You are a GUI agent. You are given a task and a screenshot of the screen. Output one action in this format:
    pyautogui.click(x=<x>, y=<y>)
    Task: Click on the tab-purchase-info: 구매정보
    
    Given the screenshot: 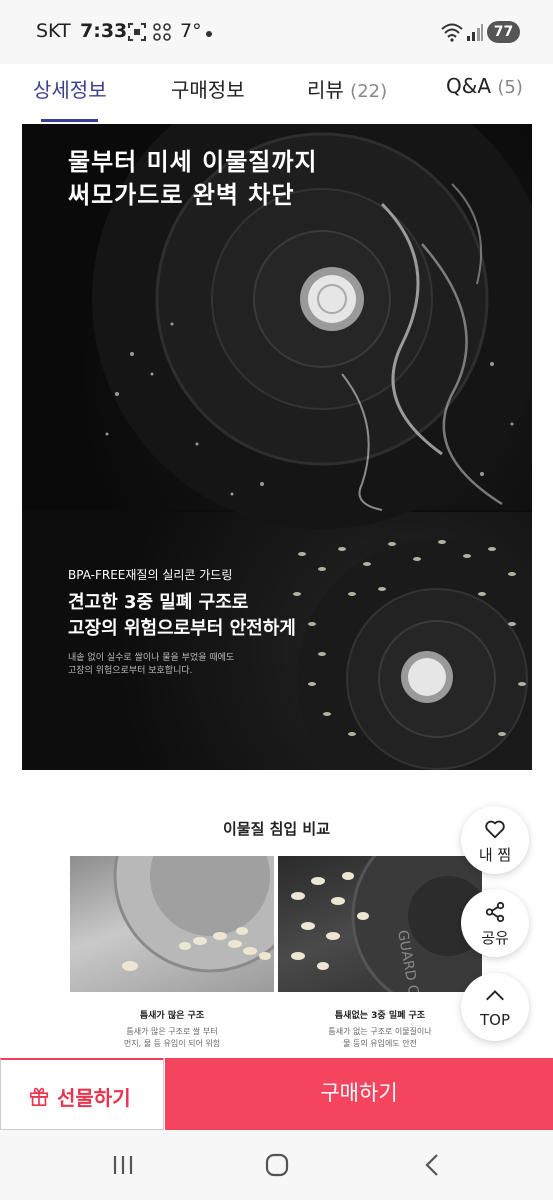 What is the action you would take?
    pyautogui.click(x=208, y=88)
    